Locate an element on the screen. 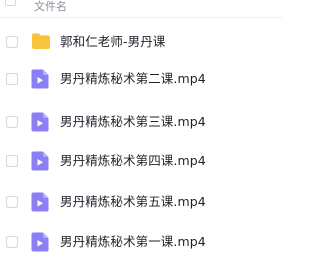  file-name: 男丹精炼秘术第四课.mp4 is located at coordinates (133, 160).